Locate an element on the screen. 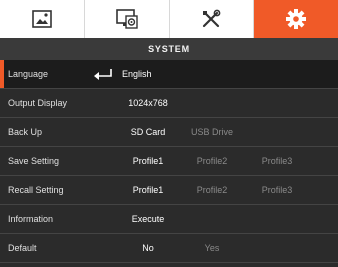 This screenshot has width=338, height=267. save-setting-label: Save Setting is located at coordinates (34, 161).